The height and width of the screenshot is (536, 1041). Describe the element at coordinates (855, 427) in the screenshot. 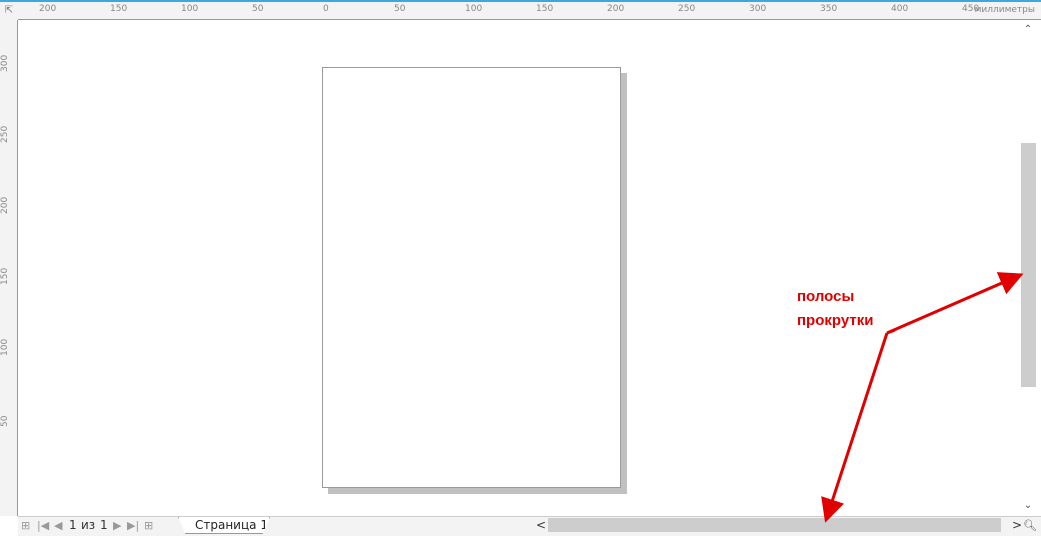

I see `arrow-to-horizontal-scrollbar` at that location.